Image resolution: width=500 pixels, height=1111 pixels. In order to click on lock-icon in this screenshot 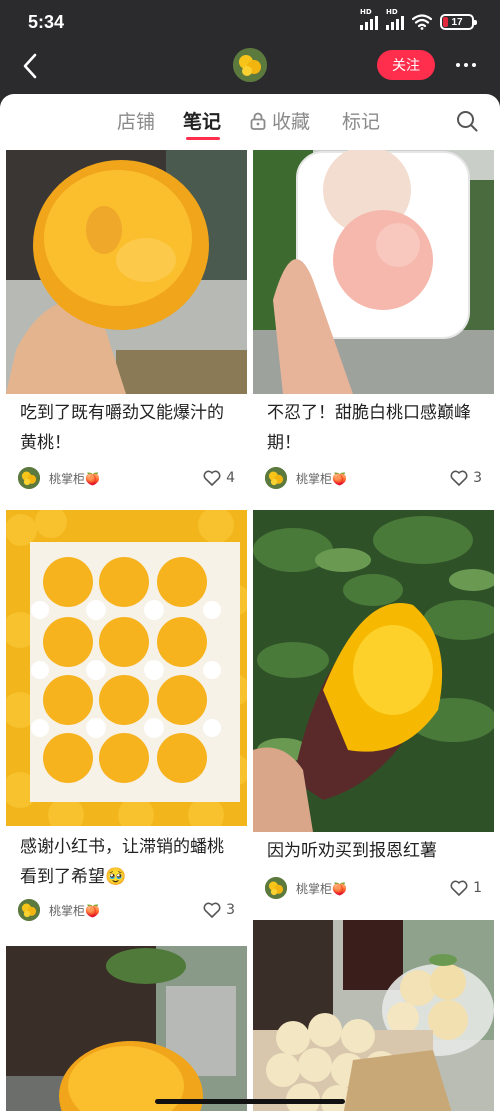, I will do `click(258, 121)`.